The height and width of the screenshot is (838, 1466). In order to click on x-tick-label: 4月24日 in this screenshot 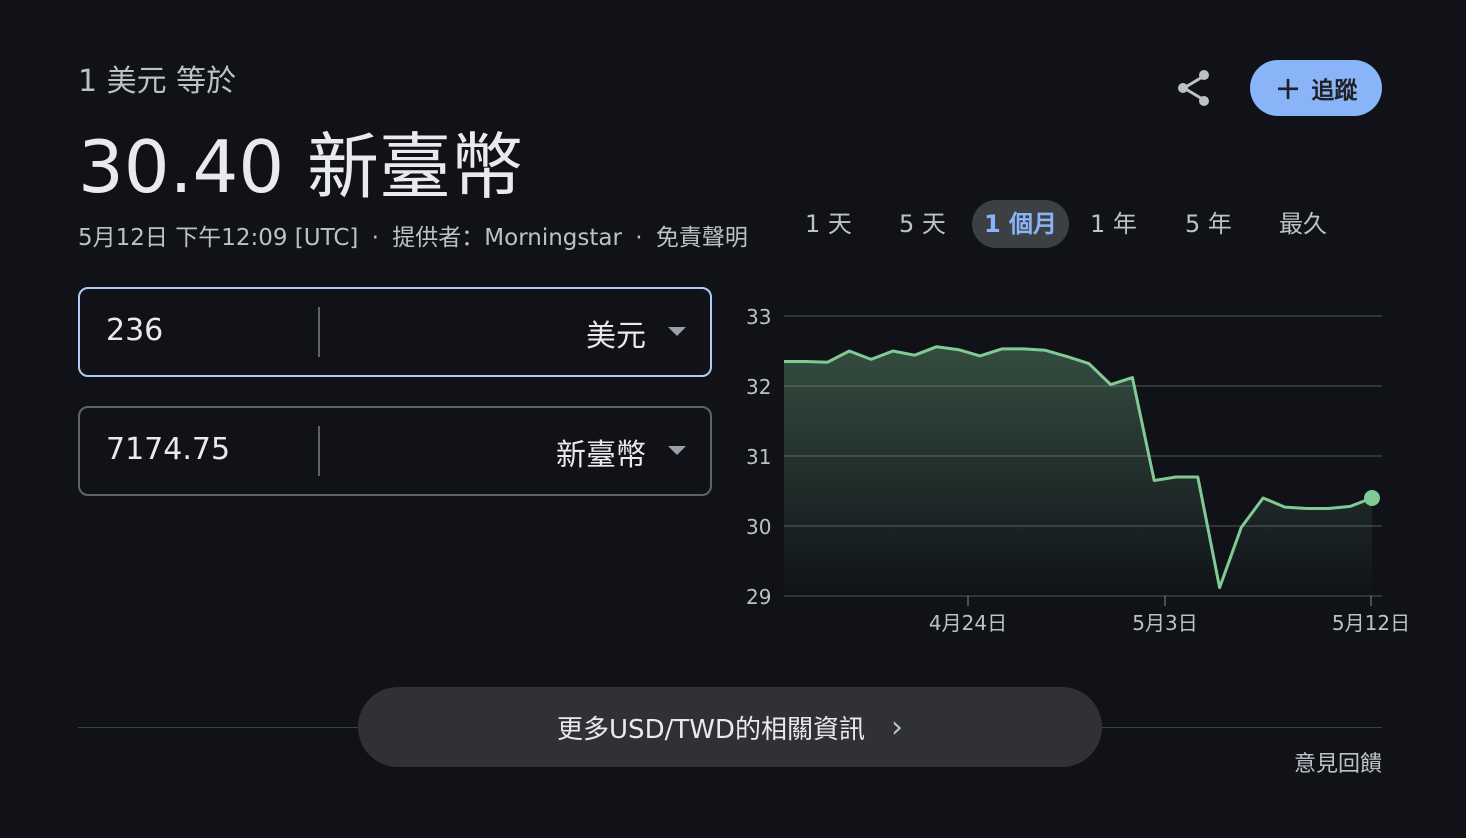, I will do `click(968, 623)`.